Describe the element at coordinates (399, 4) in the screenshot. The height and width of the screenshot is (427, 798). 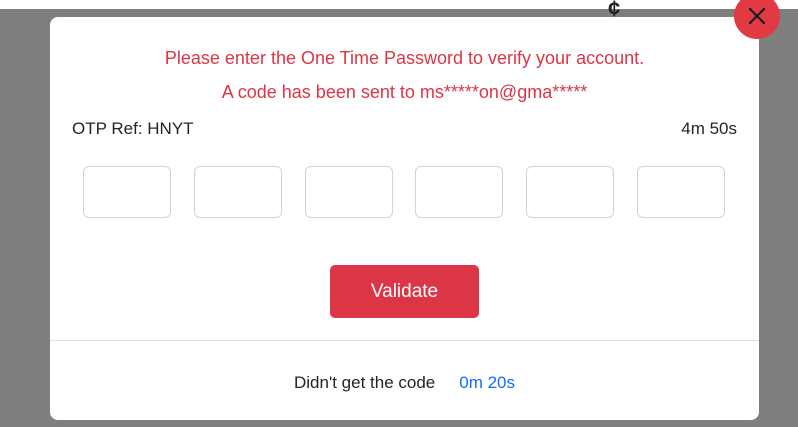
I see `background-page-edge` at that location.